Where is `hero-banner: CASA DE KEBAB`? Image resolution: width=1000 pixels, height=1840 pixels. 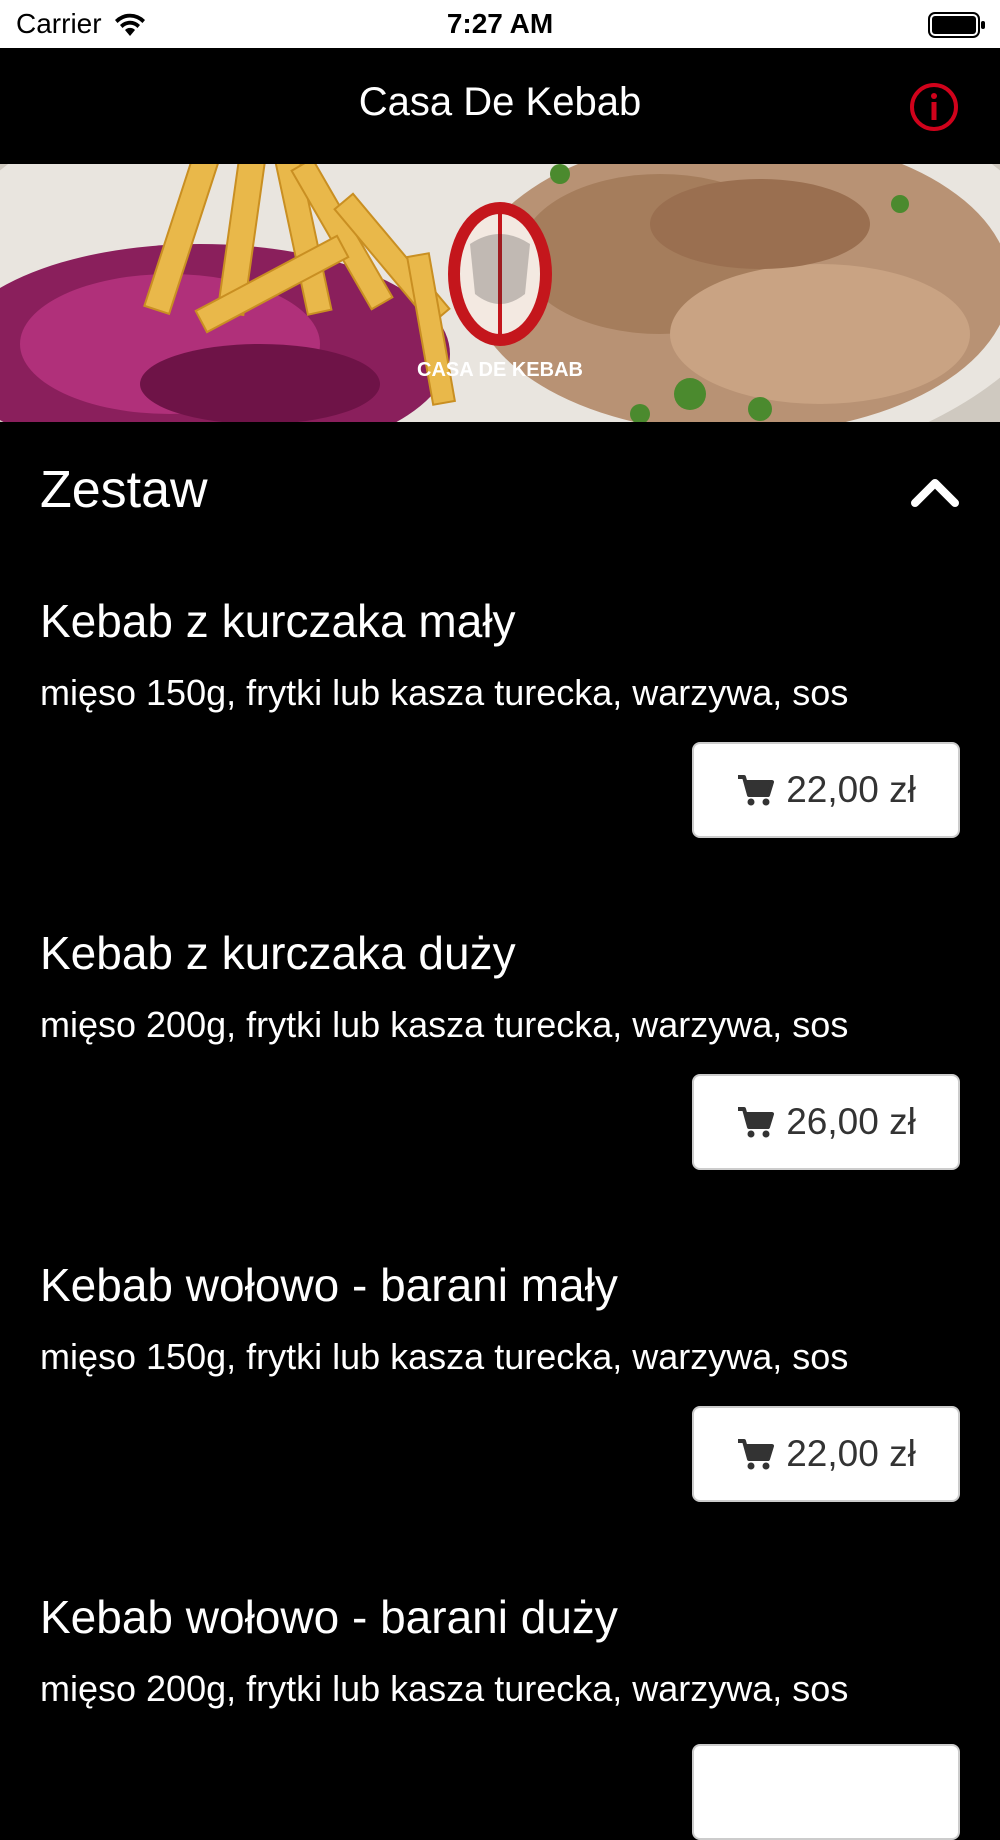 hero-banner: CASA DE KEBAB is located at coordinates (500, 293).